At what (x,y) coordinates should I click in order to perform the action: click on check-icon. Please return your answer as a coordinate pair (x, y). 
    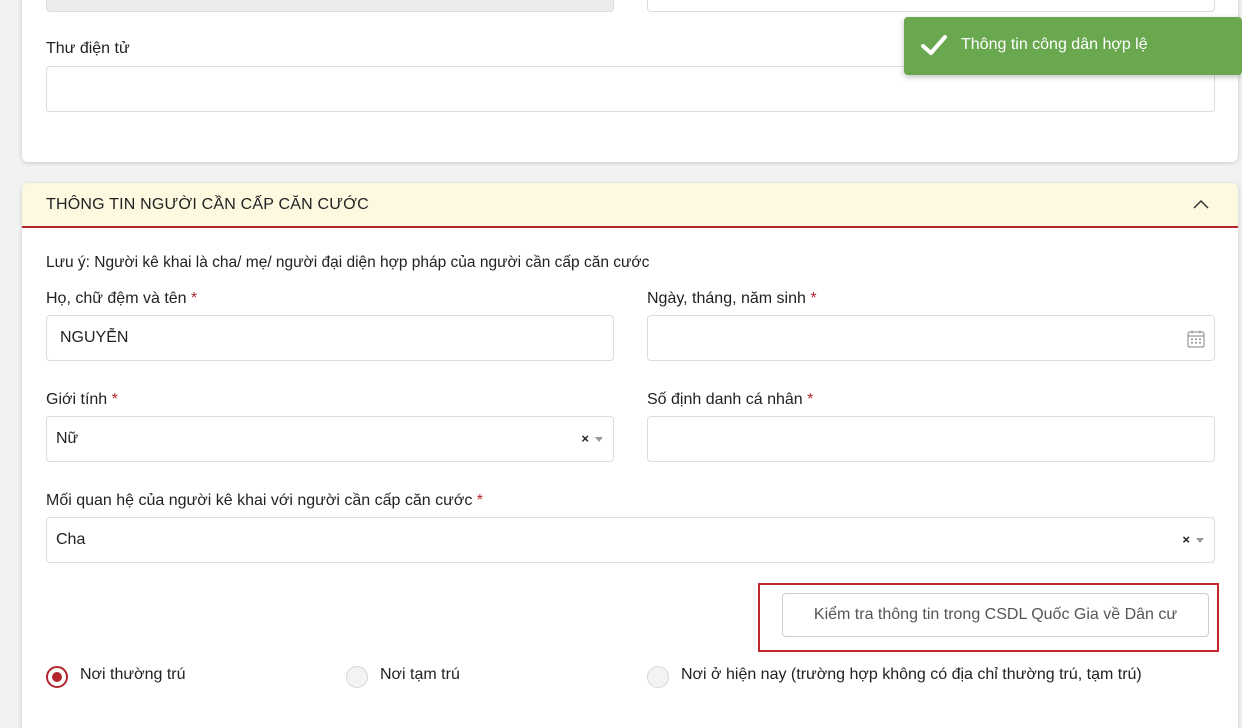
    Looking at the image, I should click on (934, 45).